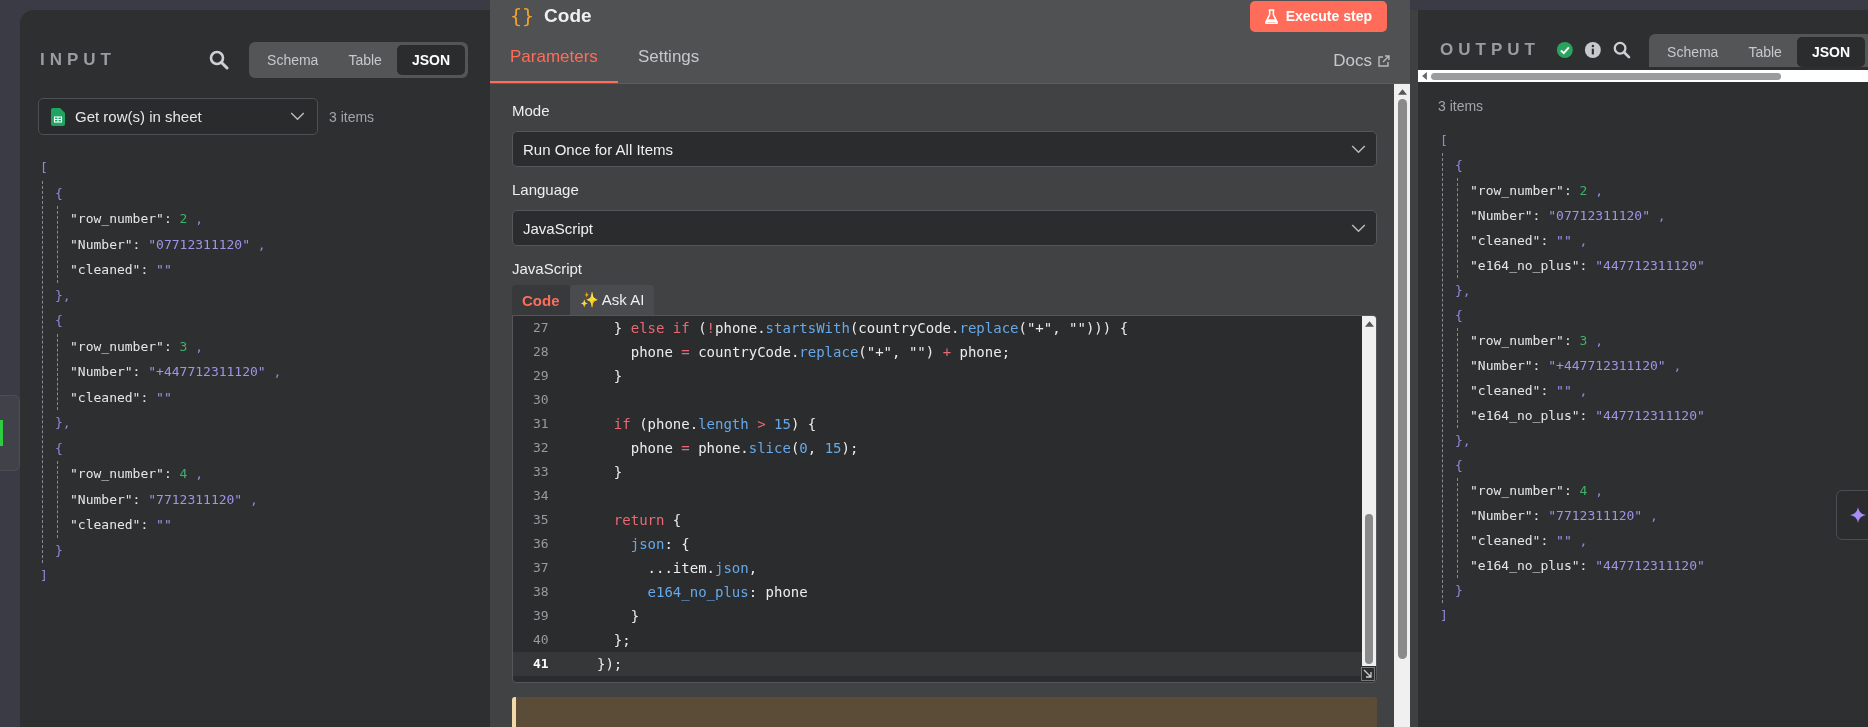 The width and height of the screenshot is (1868, 727). I want to click on line-number: 35, so click(541, 520).